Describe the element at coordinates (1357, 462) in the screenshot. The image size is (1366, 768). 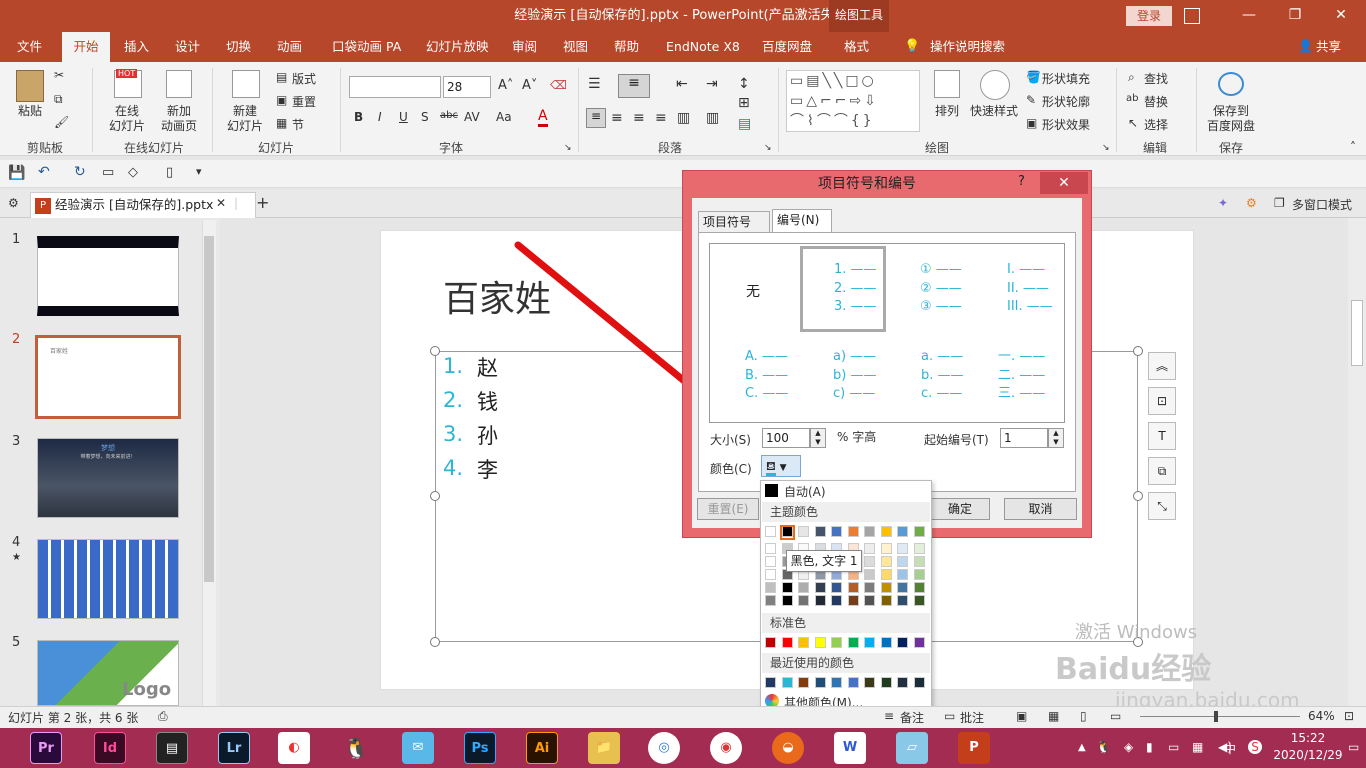
I see `canvas-scrollbar` at that location.